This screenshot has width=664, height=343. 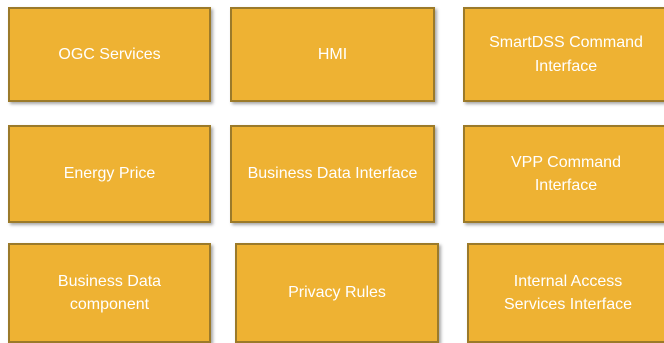 What do you see at coordinates (332, 174) in the screenshot?
I see `business-data-interface-box: Business Data Interface` at bounding box center [332, 174].